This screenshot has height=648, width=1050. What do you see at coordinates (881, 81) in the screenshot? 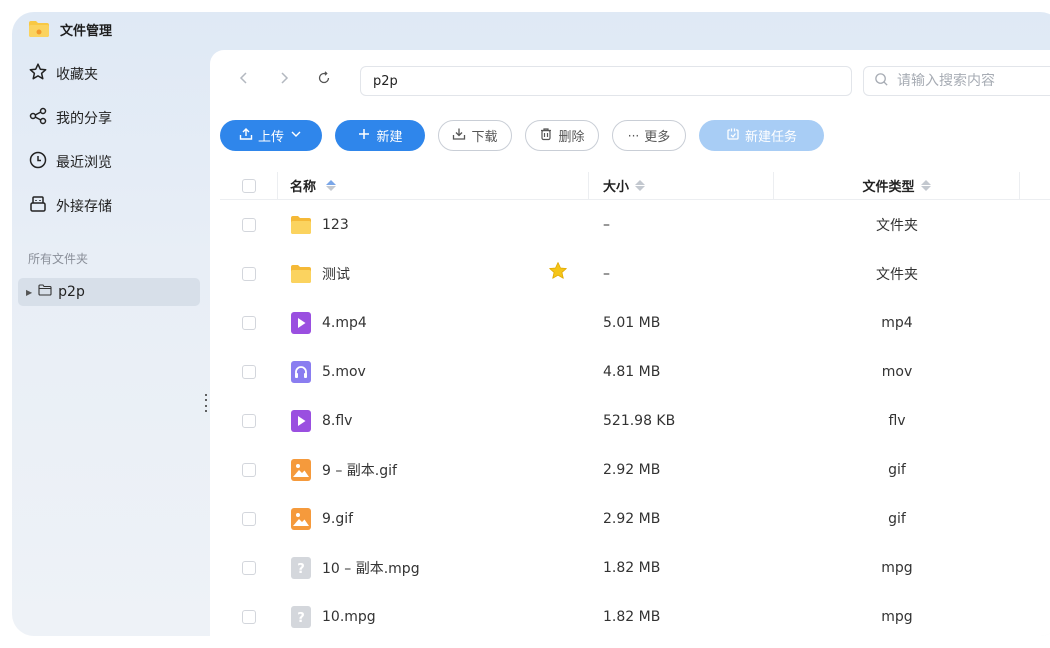
I see `search-icon` at bounding box center [881, 81].